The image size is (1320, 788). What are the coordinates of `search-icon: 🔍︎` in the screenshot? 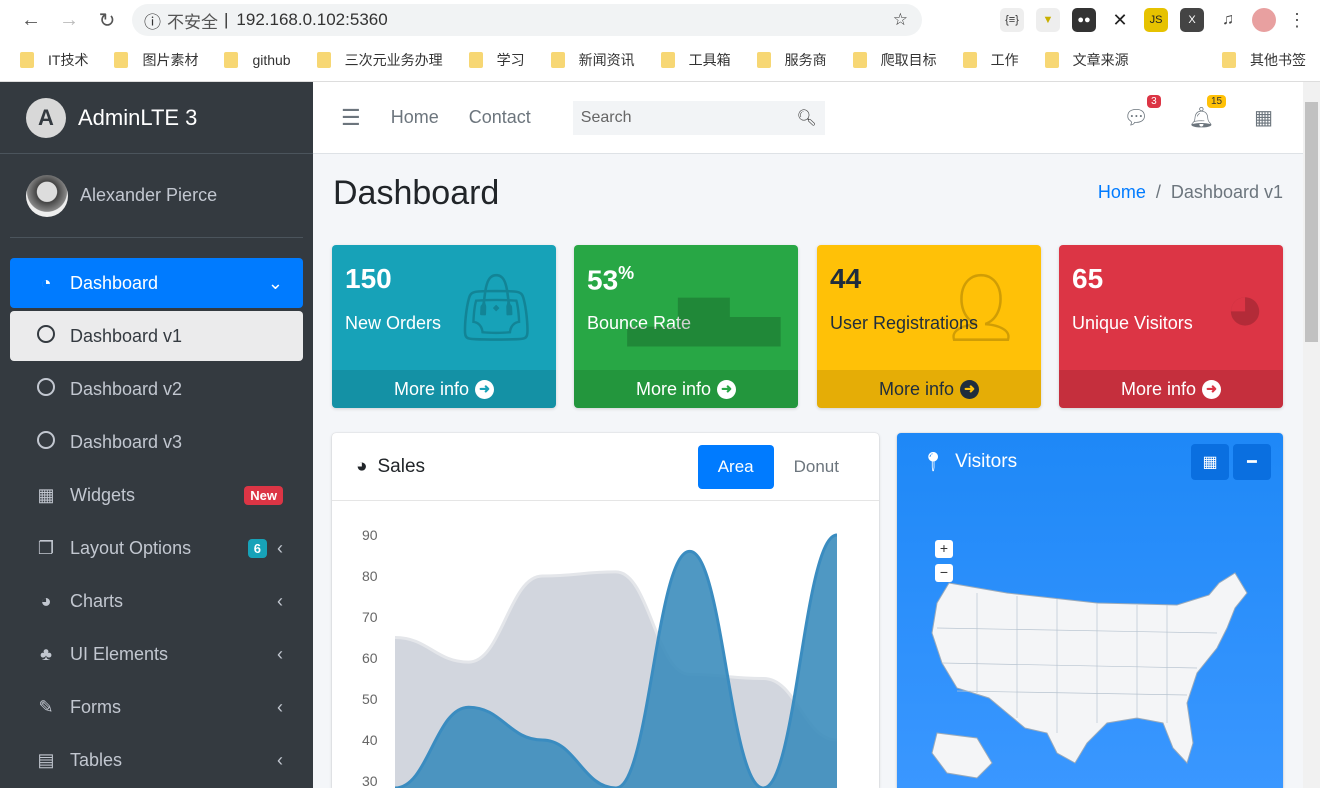 It's located at (806, 118).